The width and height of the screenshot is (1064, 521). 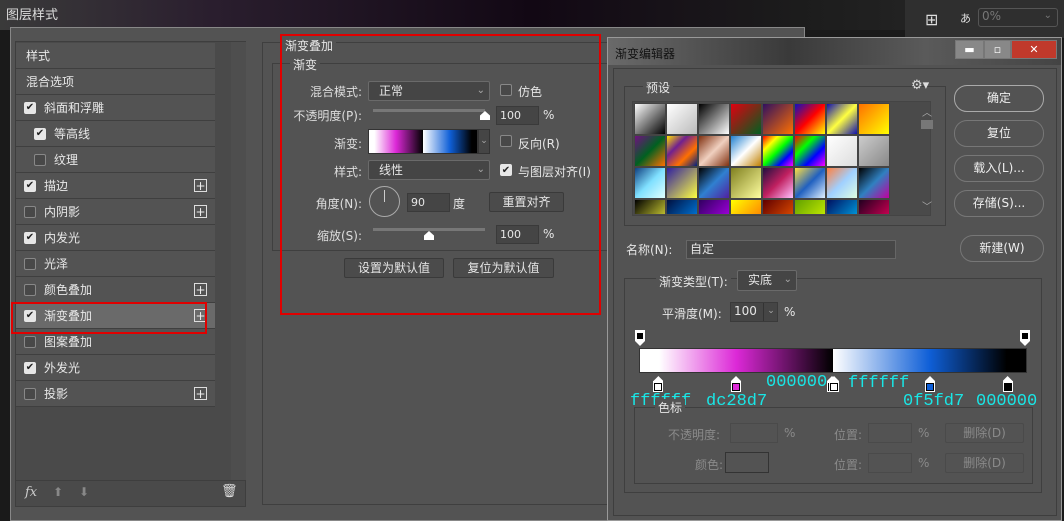 I want to click on reset-button: 复位, so click(x=999, y=133).